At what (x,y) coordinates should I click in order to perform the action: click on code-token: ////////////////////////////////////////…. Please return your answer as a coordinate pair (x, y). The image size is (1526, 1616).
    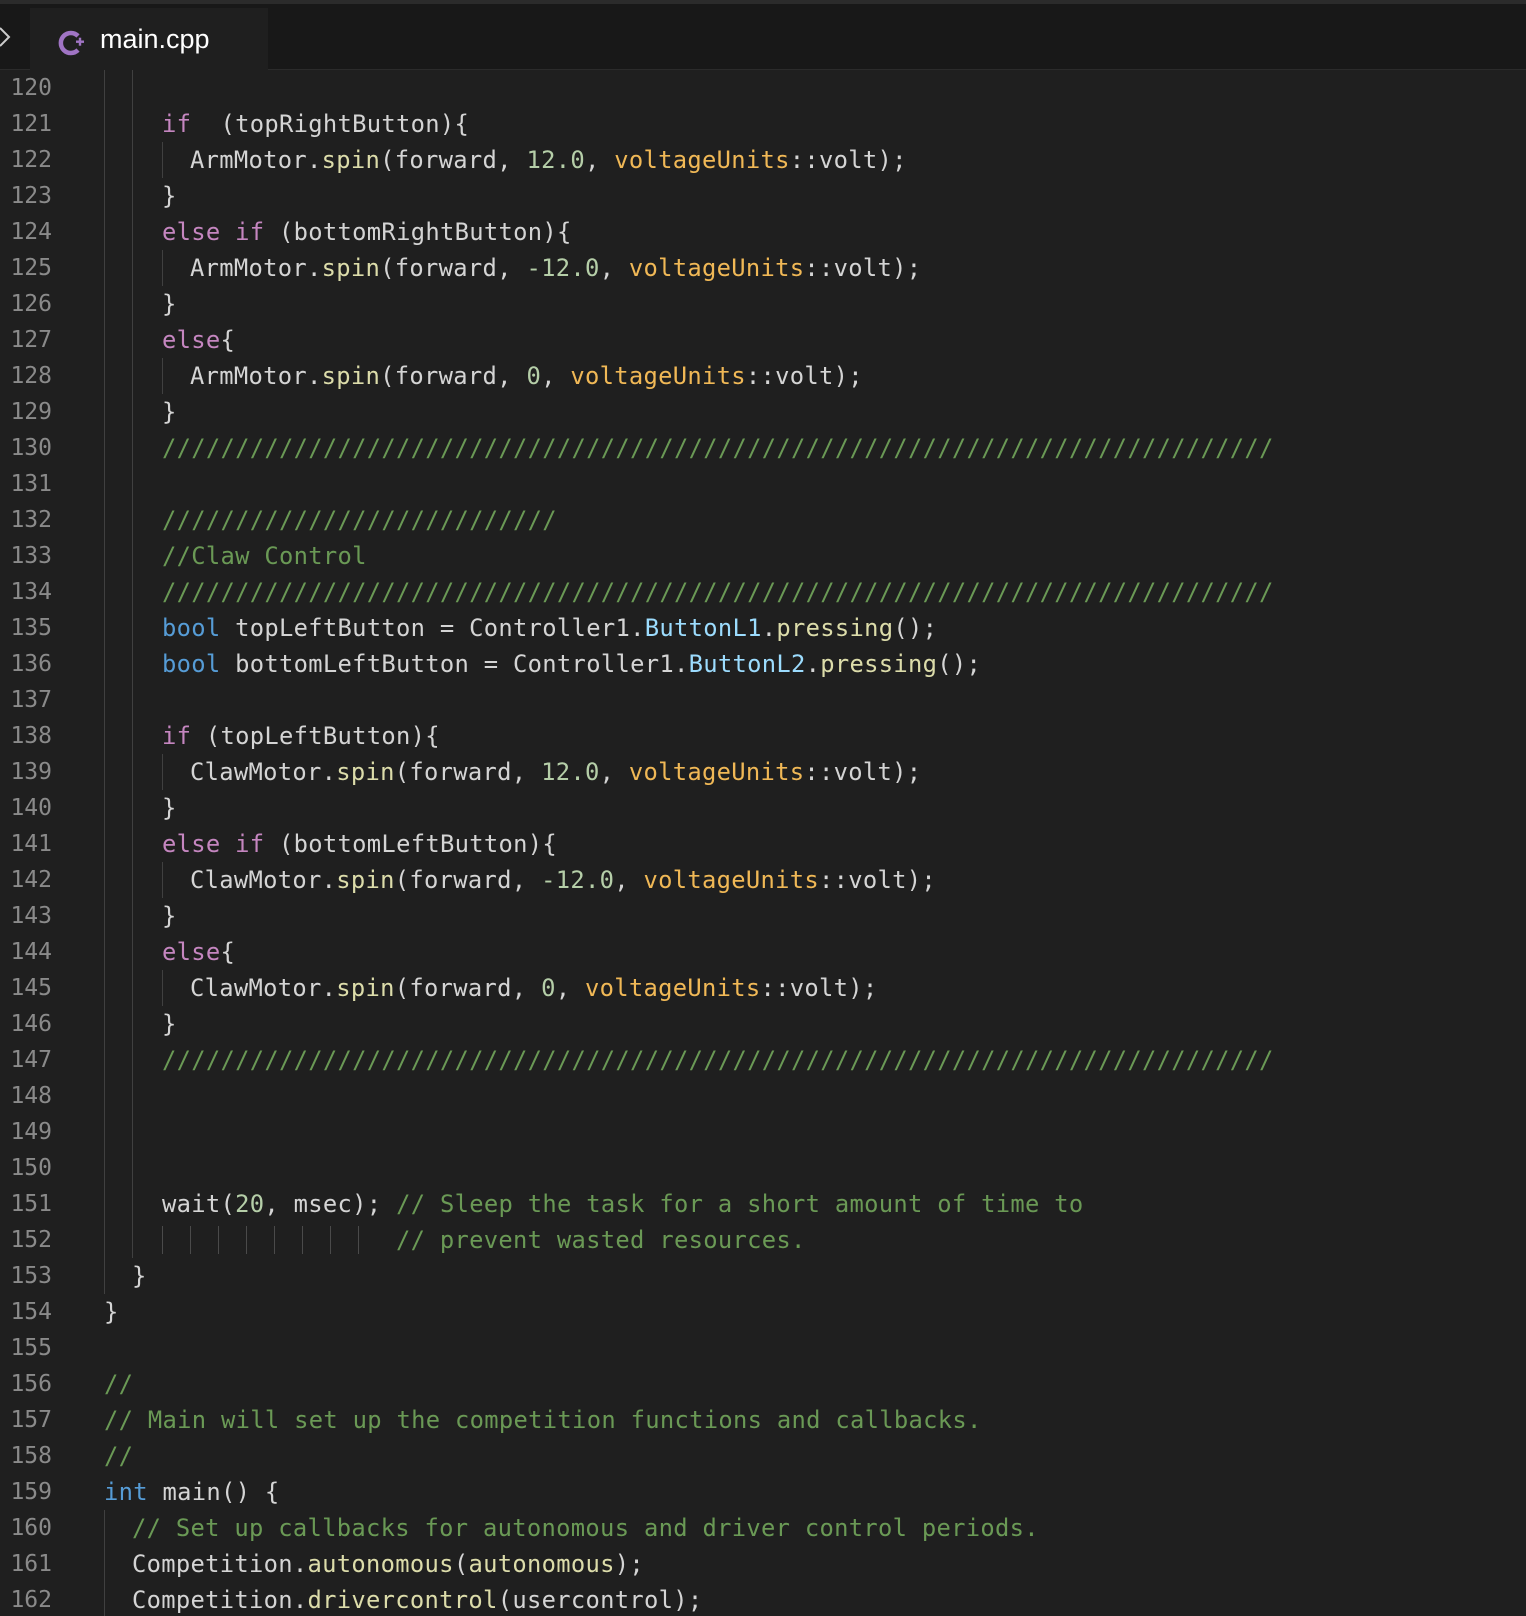
    Looking at the image, I should click on (718, 1060).